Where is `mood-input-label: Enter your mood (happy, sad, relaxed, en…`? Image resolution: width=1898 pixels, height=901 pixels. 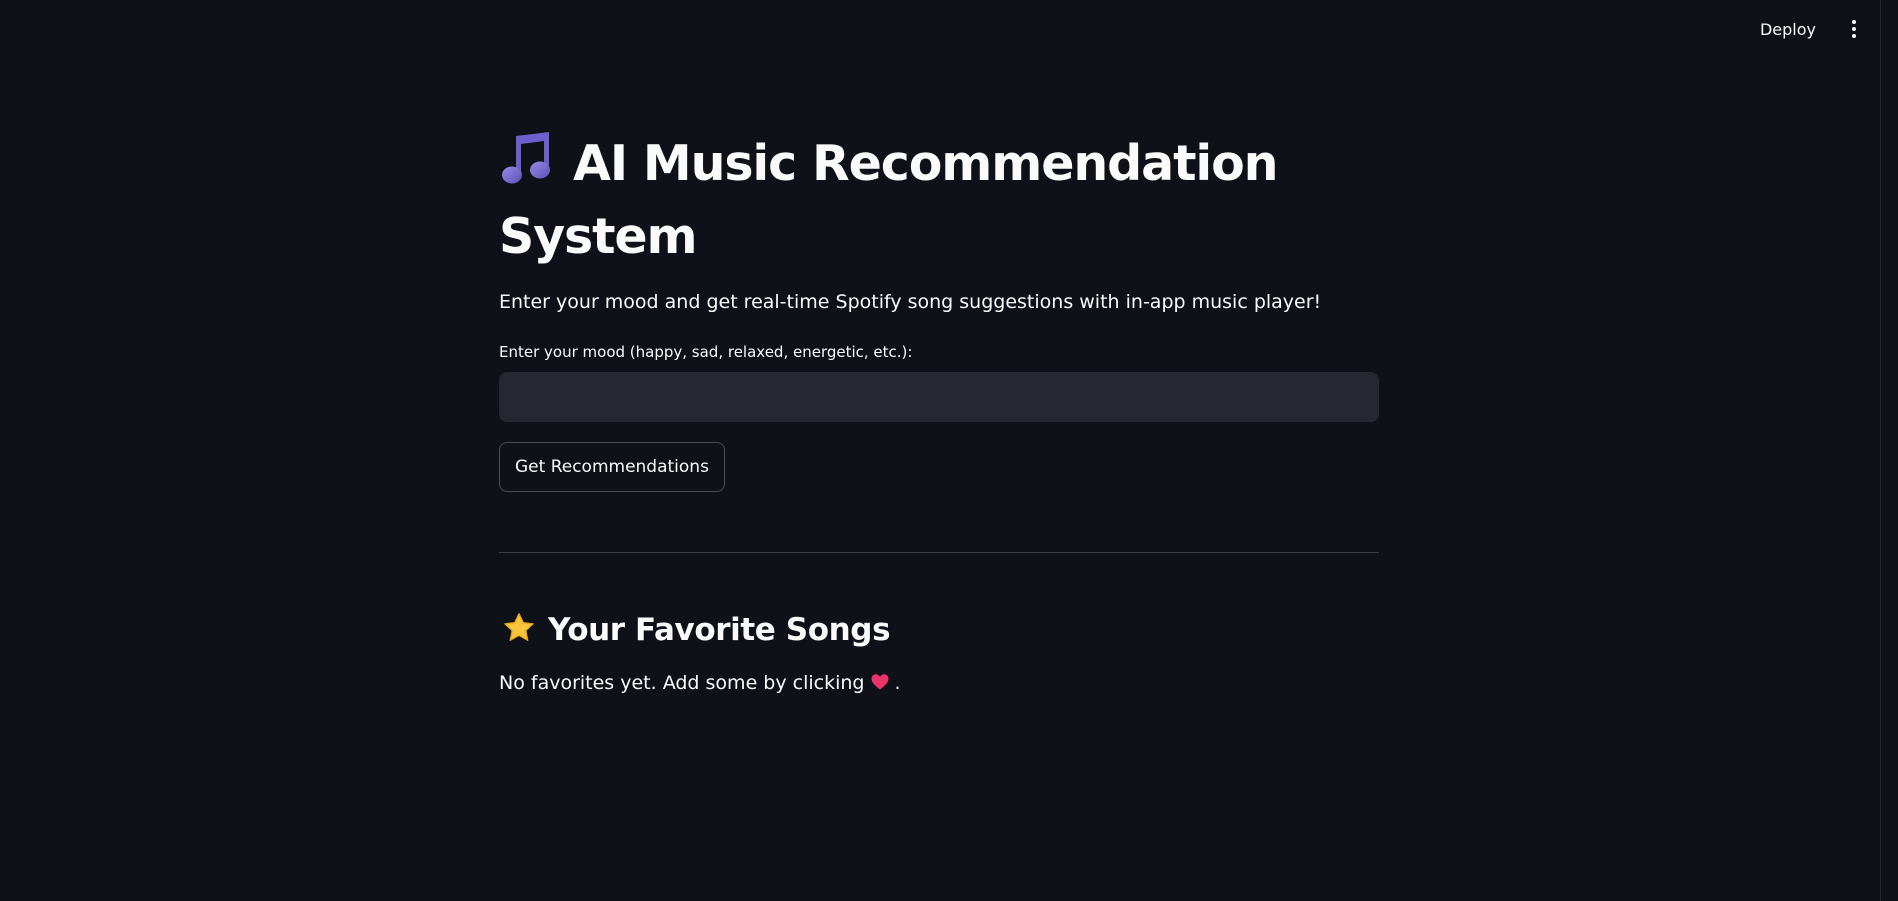
mood-input-label: Enter your mood (happy, sad, relaxed, en… is located at coordinates (706, 352).